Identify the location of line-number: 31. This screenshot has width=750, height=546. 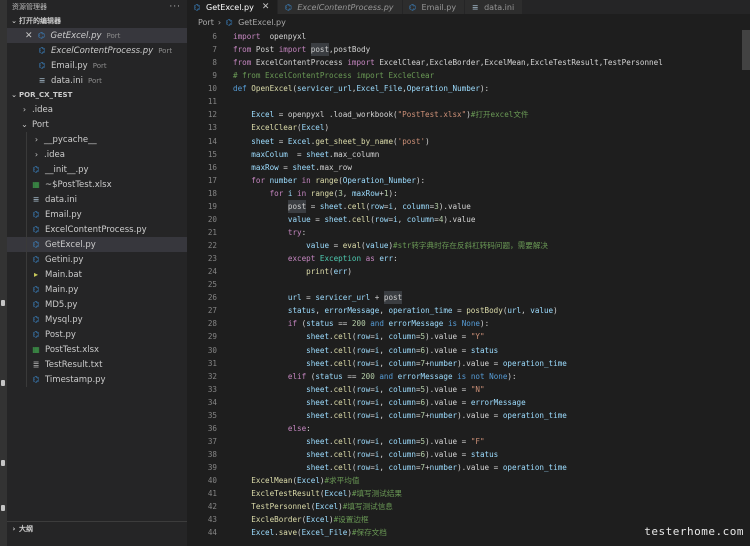
(212, 363).